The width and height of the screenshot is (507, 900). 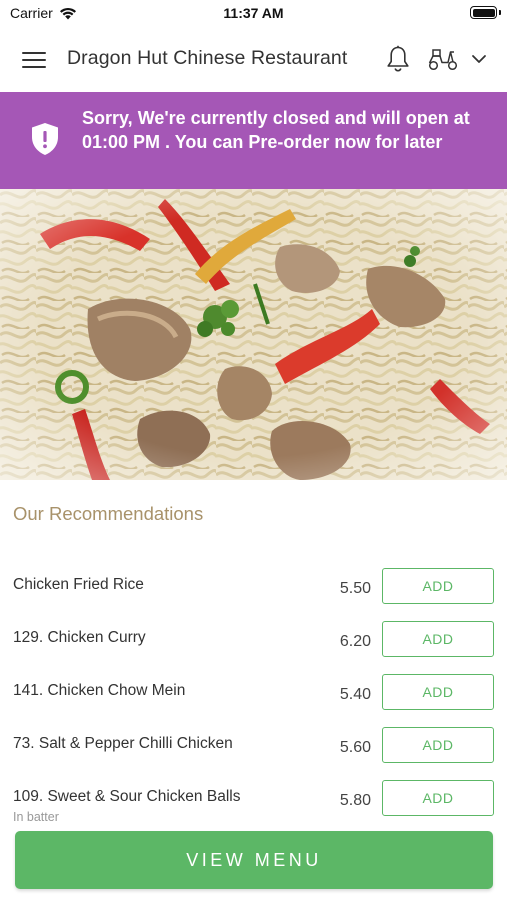 What do you see at coordinates (253, 594) in the screenshot?
I see `list-item: Chicken Fried Rice 5.50 ADD` at bounding box center [253, 594].